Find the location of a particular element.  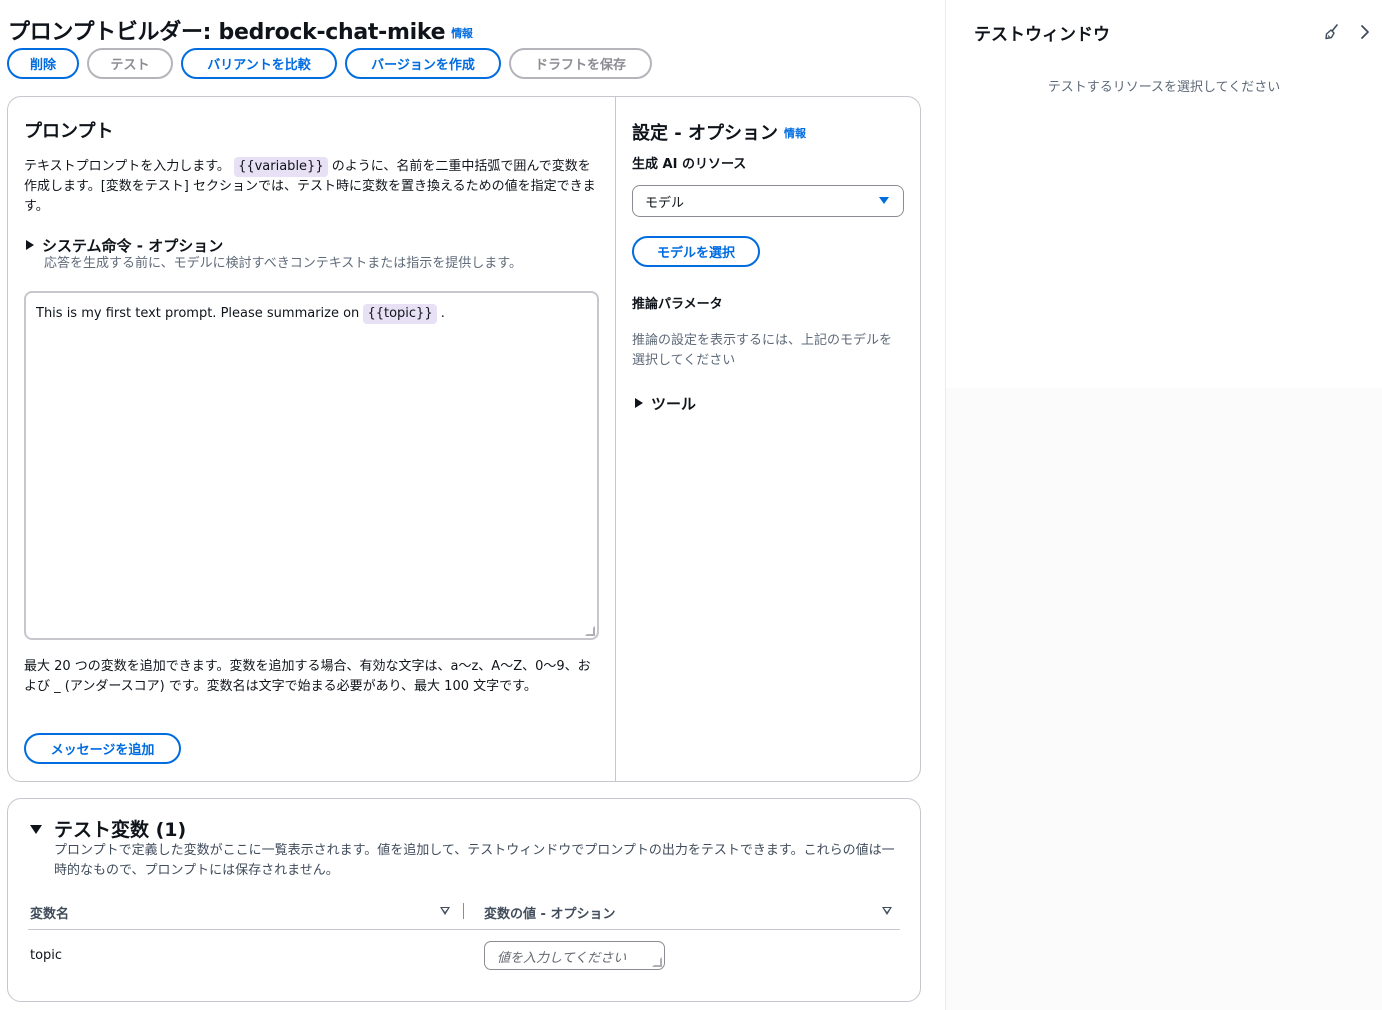

inference-description: 推論の設定を表示するには、上記のモデルを選択してください is located at coordinates (762, 350).